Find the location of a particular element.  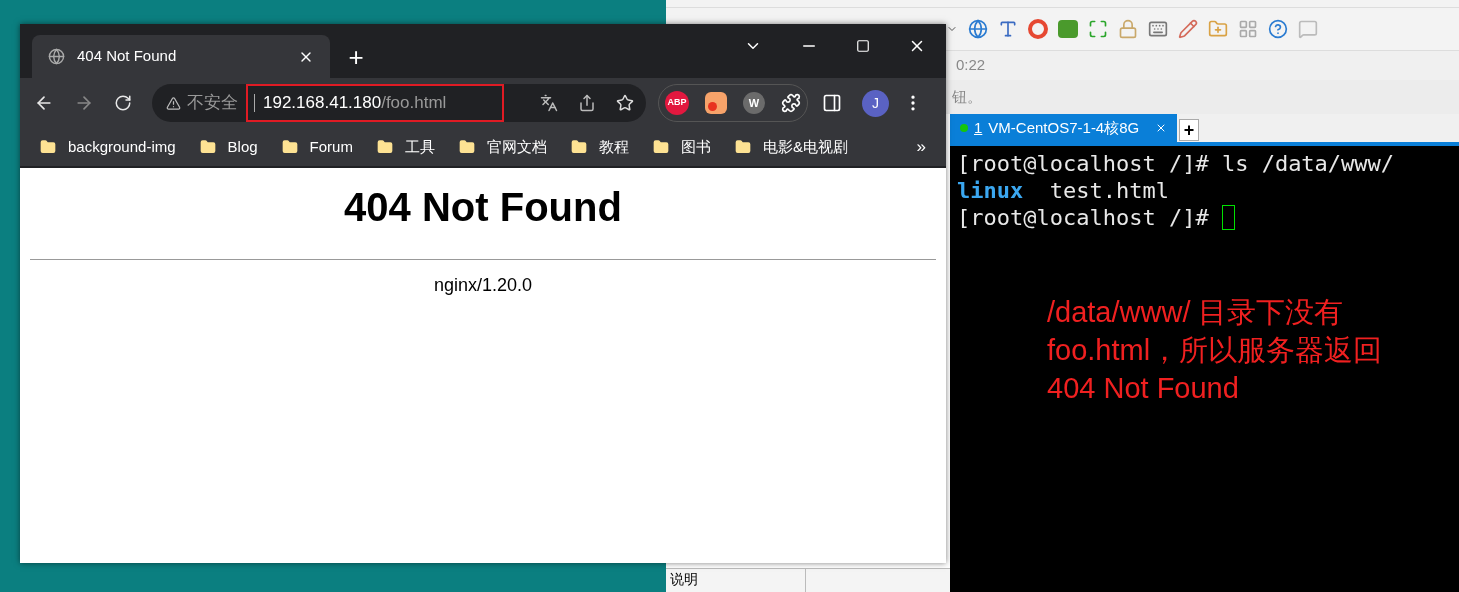

address-bar: 不安全 192.168.41.180/foo.html is located at coordinates (399, 103).